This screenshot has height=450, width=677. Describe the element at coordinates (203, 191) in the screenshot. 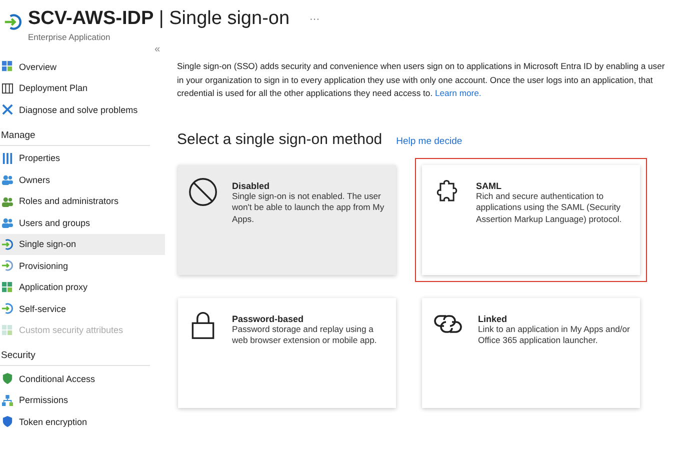

I see `prohibited-icon` at that location.